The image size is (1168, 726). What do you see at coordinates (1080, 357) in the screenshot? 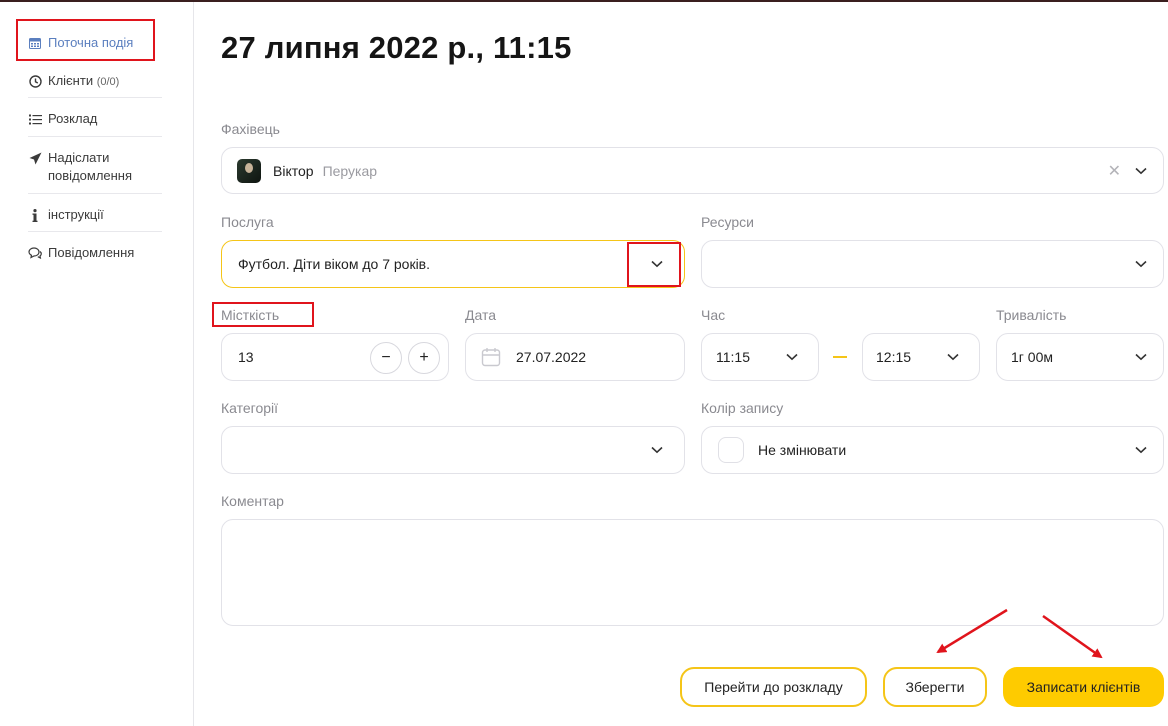
I see `duration-select: 1г 00м` at bounding box center [1080, 357].